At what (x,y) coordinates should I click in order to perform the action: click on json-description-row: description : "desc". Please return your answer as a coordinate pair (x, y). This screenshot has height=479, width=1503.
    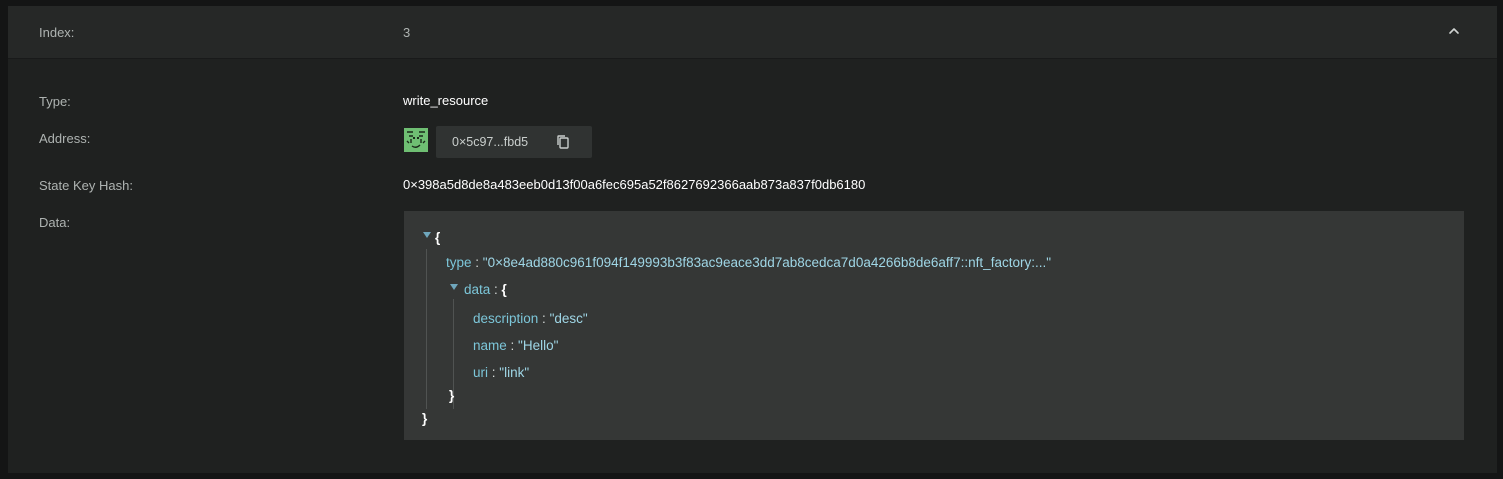
    Looking at the image, I should click on (530, 319).